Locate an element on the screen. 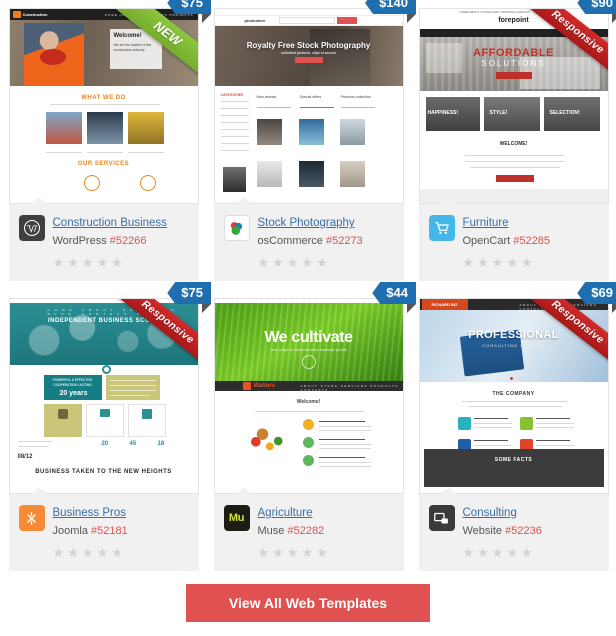 Image resolution: width=616 pixels, height=636 pixels. template-platform: Muse #52282 is located at coordinates (291, 531).